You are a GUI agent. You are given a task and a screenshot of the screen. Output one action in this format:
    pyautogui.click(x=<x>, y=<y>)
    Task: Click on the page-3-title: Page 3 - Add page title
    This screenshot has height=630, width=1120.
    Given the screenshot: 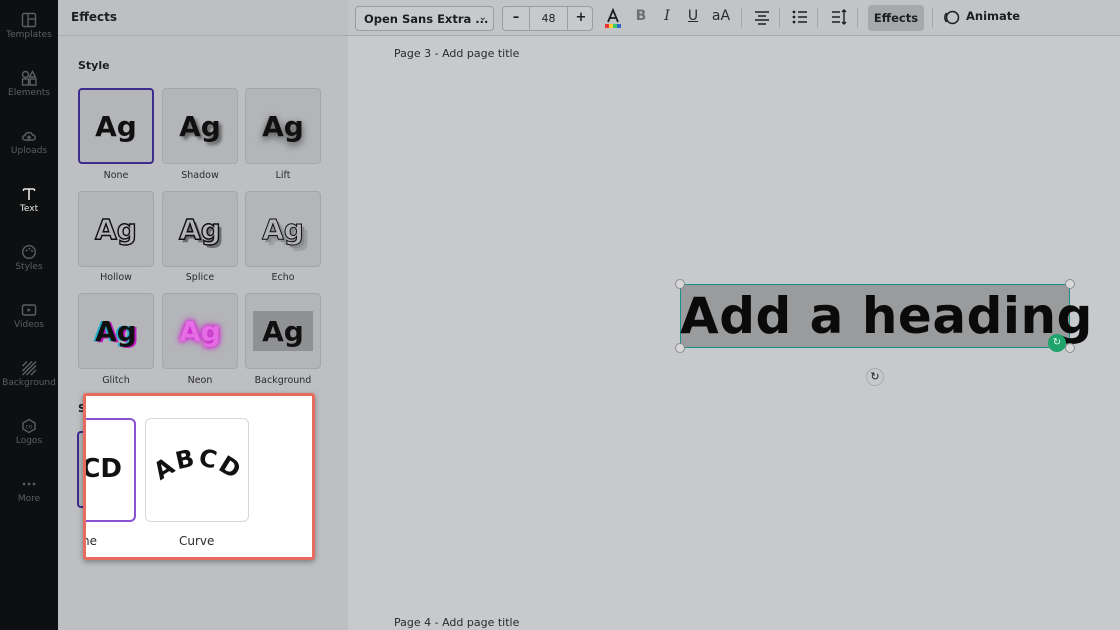 What is the action you would take?
    pyautogui.click(x=456, y=53)
    